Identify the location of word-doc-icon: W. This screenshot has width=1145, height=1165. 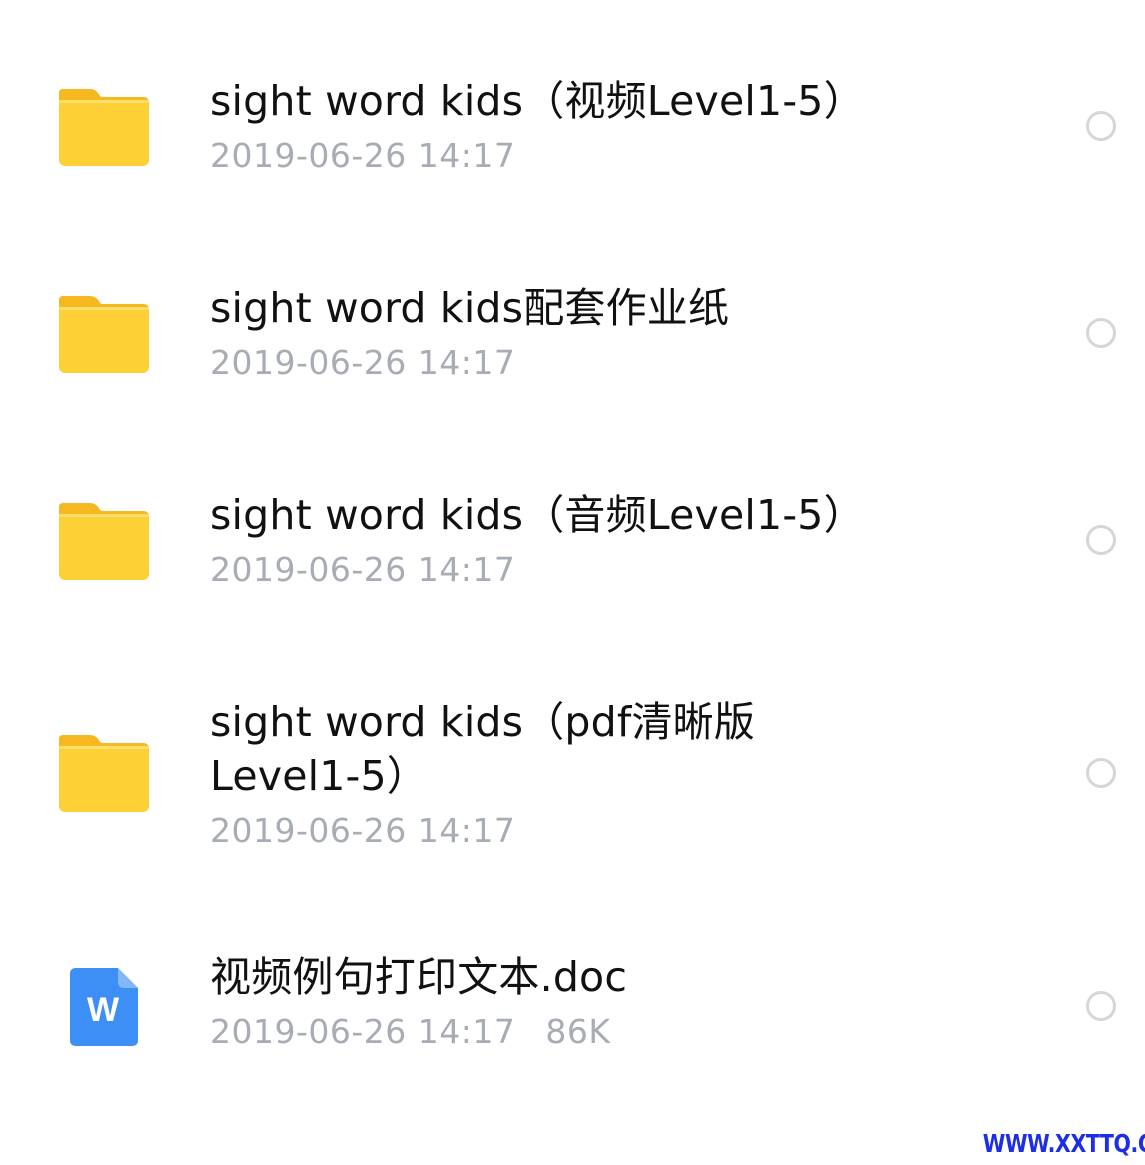
(104, 1009).